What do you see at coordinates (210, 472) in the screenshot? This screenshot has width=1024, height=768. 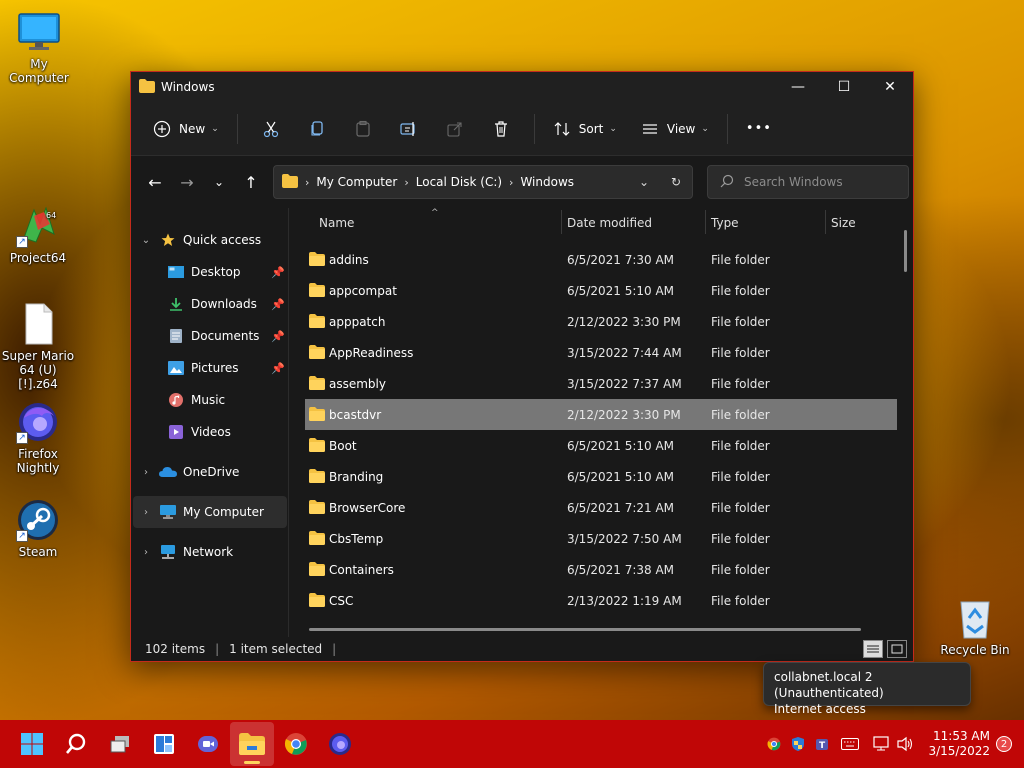 I see `nav-onedrive: › OneDrive` at bounding box center [210, 472].